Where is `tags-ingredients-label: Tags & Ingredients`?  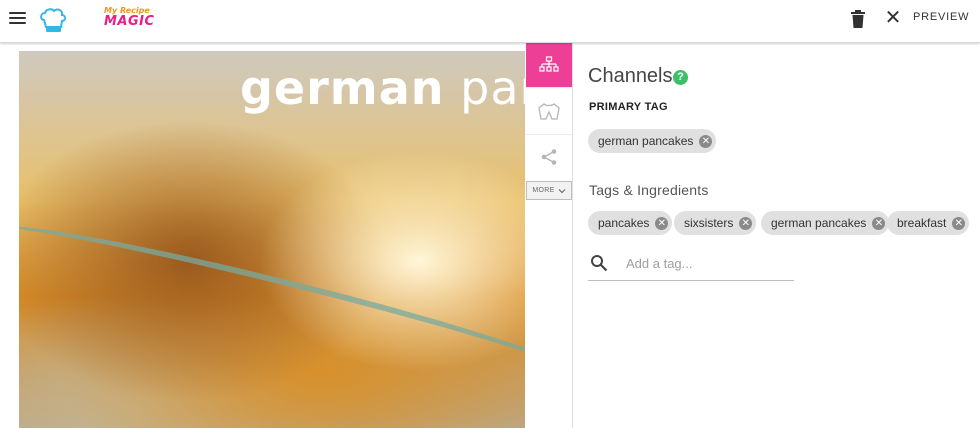 tags-ingredients-label: Tags & Ingredients is located at coordinates (649, 190).